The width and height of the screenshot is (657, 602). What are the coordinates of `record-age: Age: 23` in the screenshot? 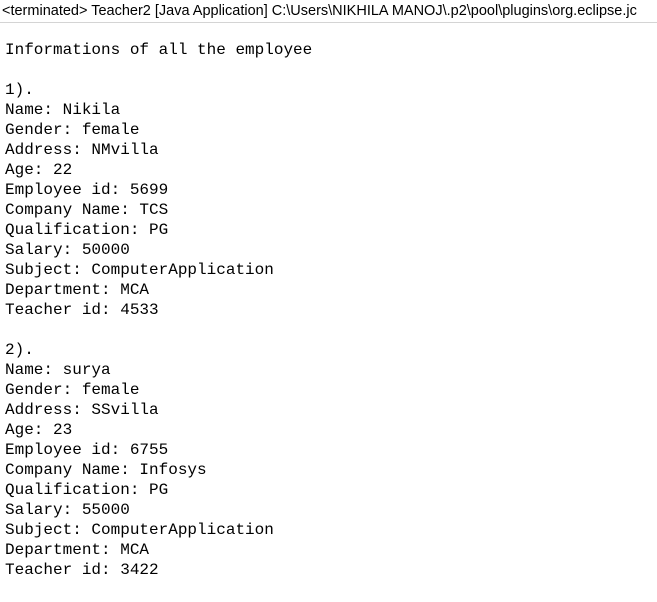 It's located at (39, 430).